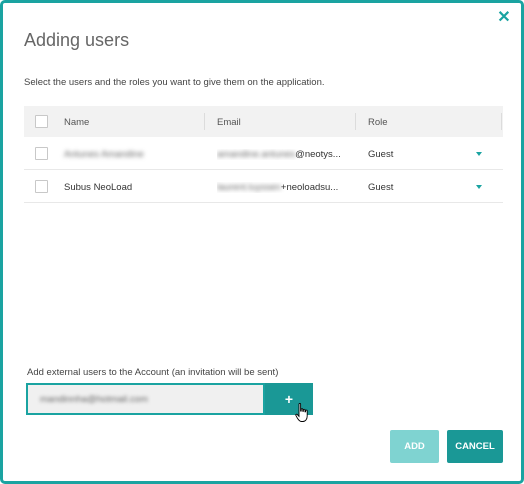  I want to click on add-button: ADD, so click(414, 446).